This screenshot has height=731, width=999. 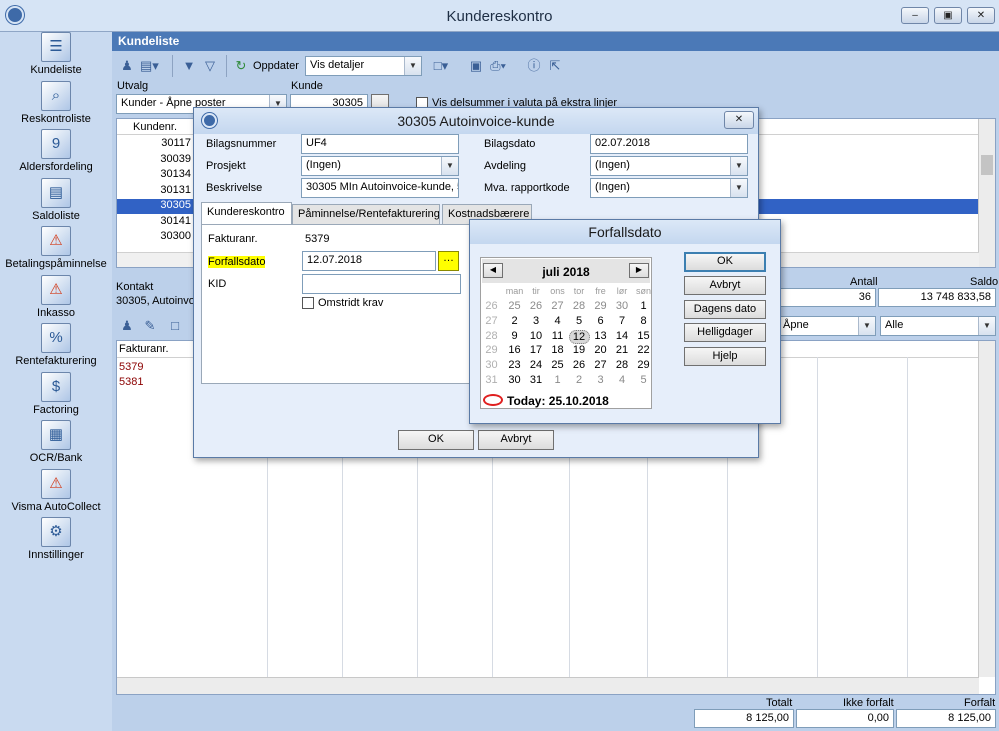 I want to click on card-dropdown-icon: ▤▾, so click(x=149, y=66).